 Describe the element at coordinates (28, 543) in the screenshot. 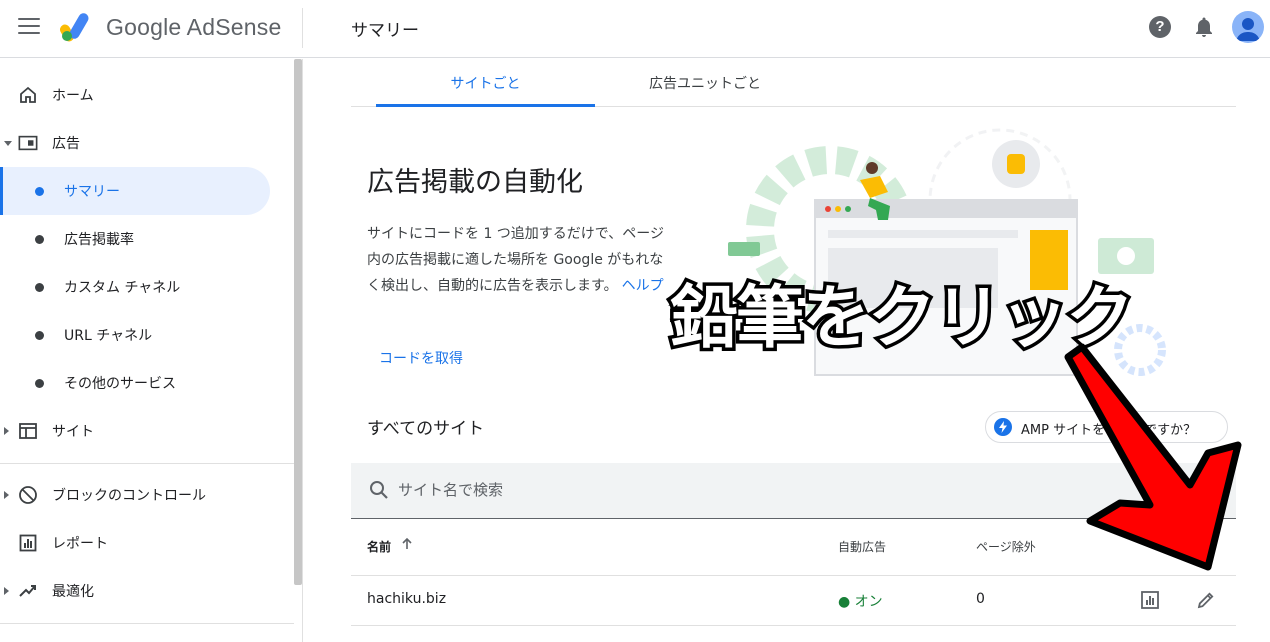

I see `reports-icon` at that location.